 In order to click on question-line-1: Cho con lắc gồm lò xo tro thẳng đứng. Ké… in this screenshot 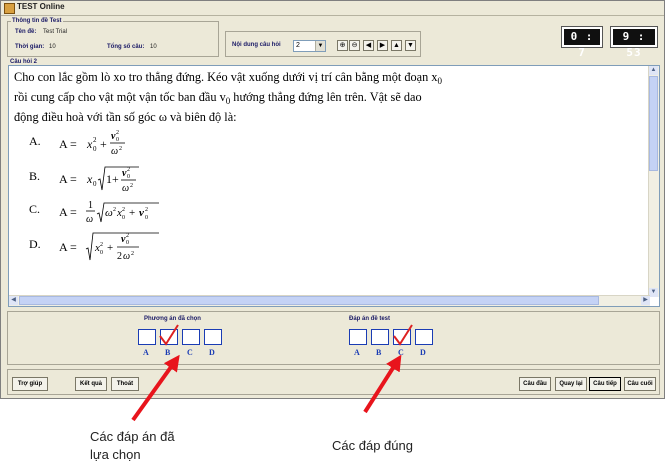, I will do `click(228, 78)`.